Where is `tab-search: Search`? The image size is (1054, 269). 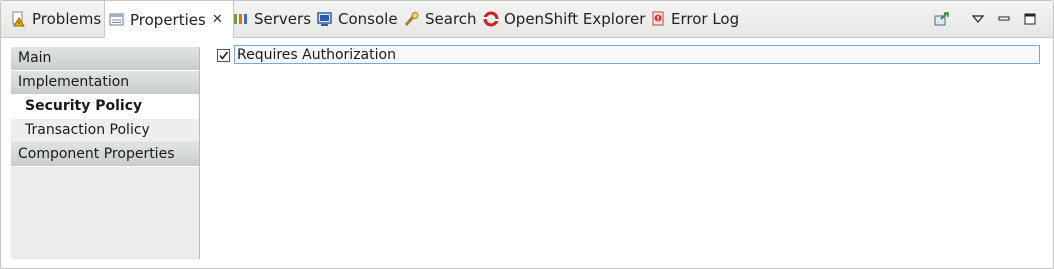 tab-search: Search is located at coordinates (440, 19).